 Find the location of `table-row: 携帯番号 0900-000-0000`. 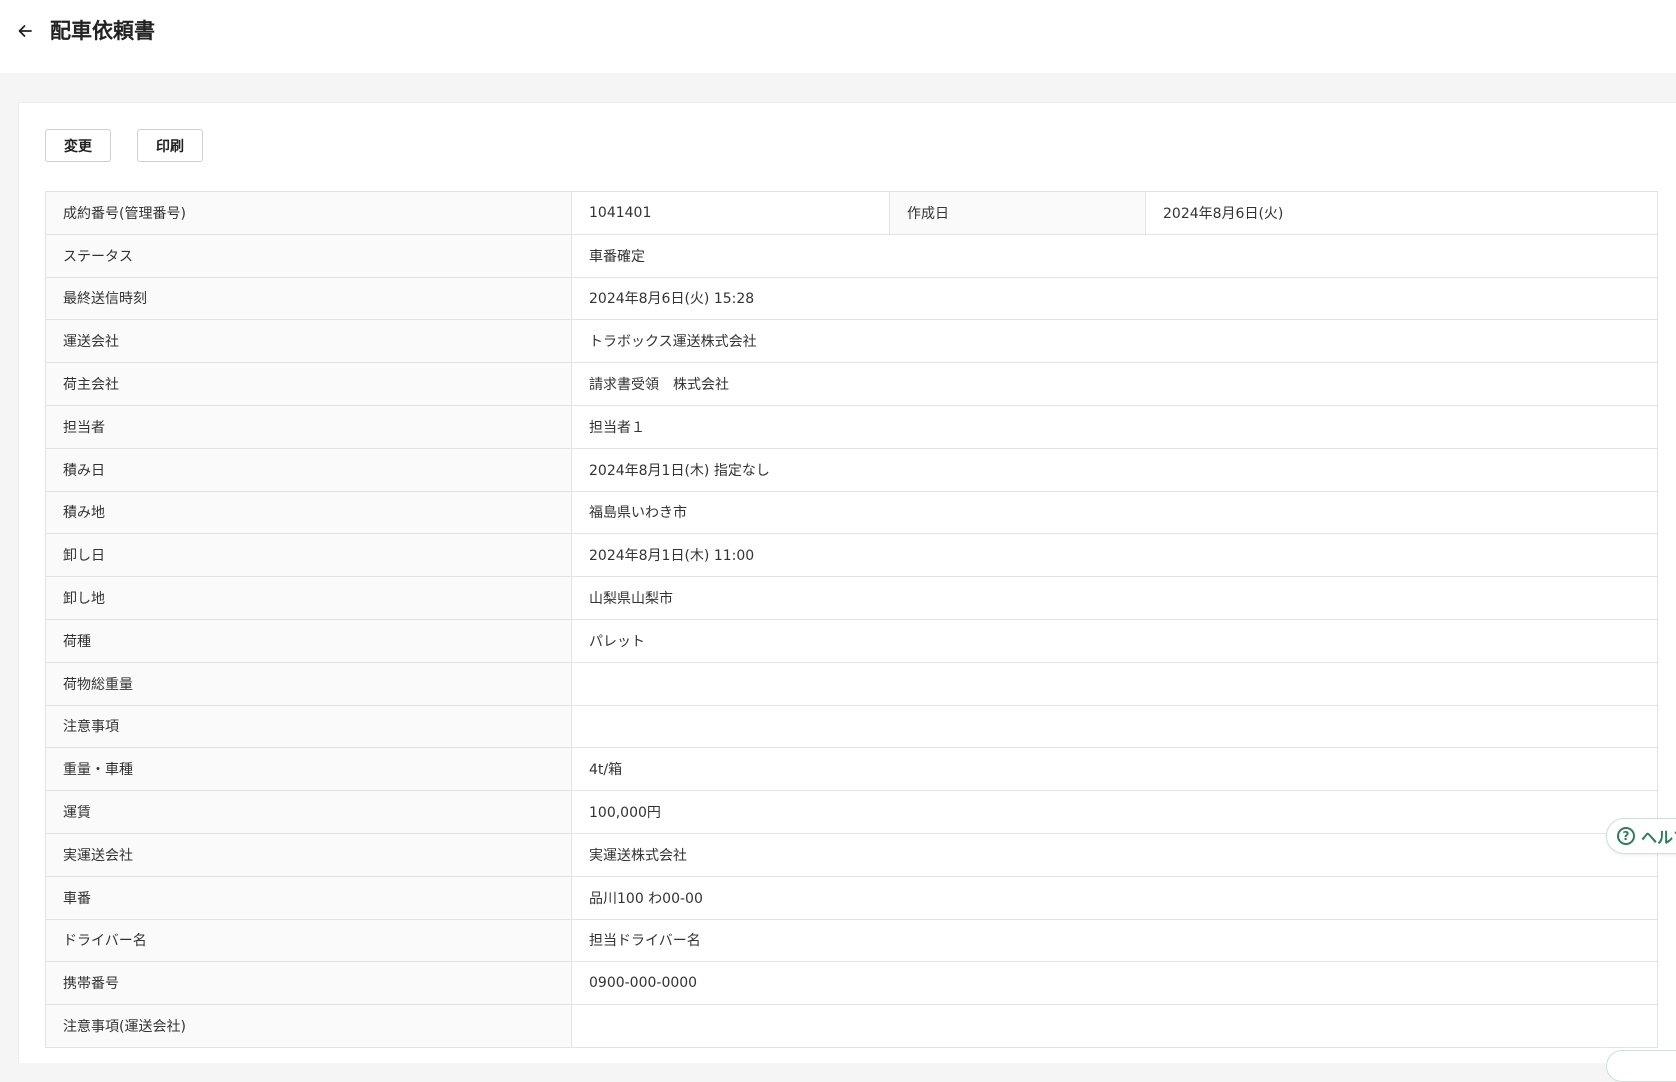

table-row: 携帯番号 0900-000-0000 is located at coordinates (851, 984).